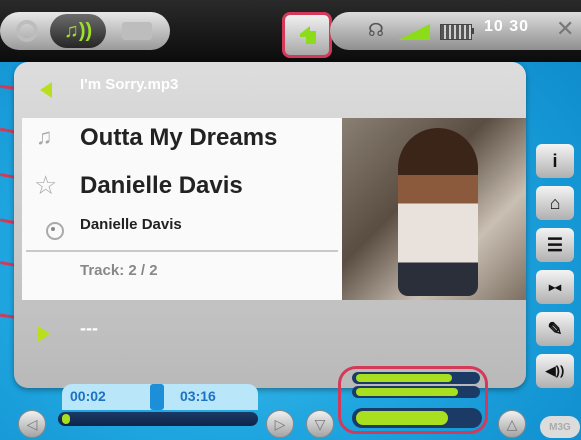 This screenshot has height=440, width=581. I want to click on arrow-up-icon, so click(308, 35).